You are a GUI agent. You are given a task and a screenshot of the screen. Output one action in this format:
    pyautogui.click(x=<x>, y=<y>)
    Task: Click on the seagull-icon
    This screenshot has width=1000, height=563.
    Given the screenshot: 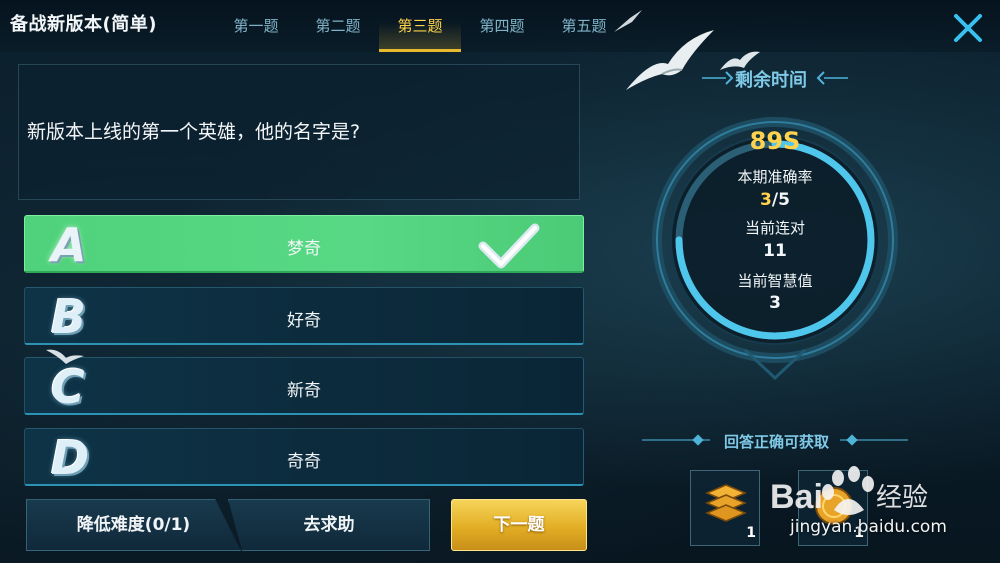 What is the action you would take?
    pyautogui.click(x=65, y=356)
    